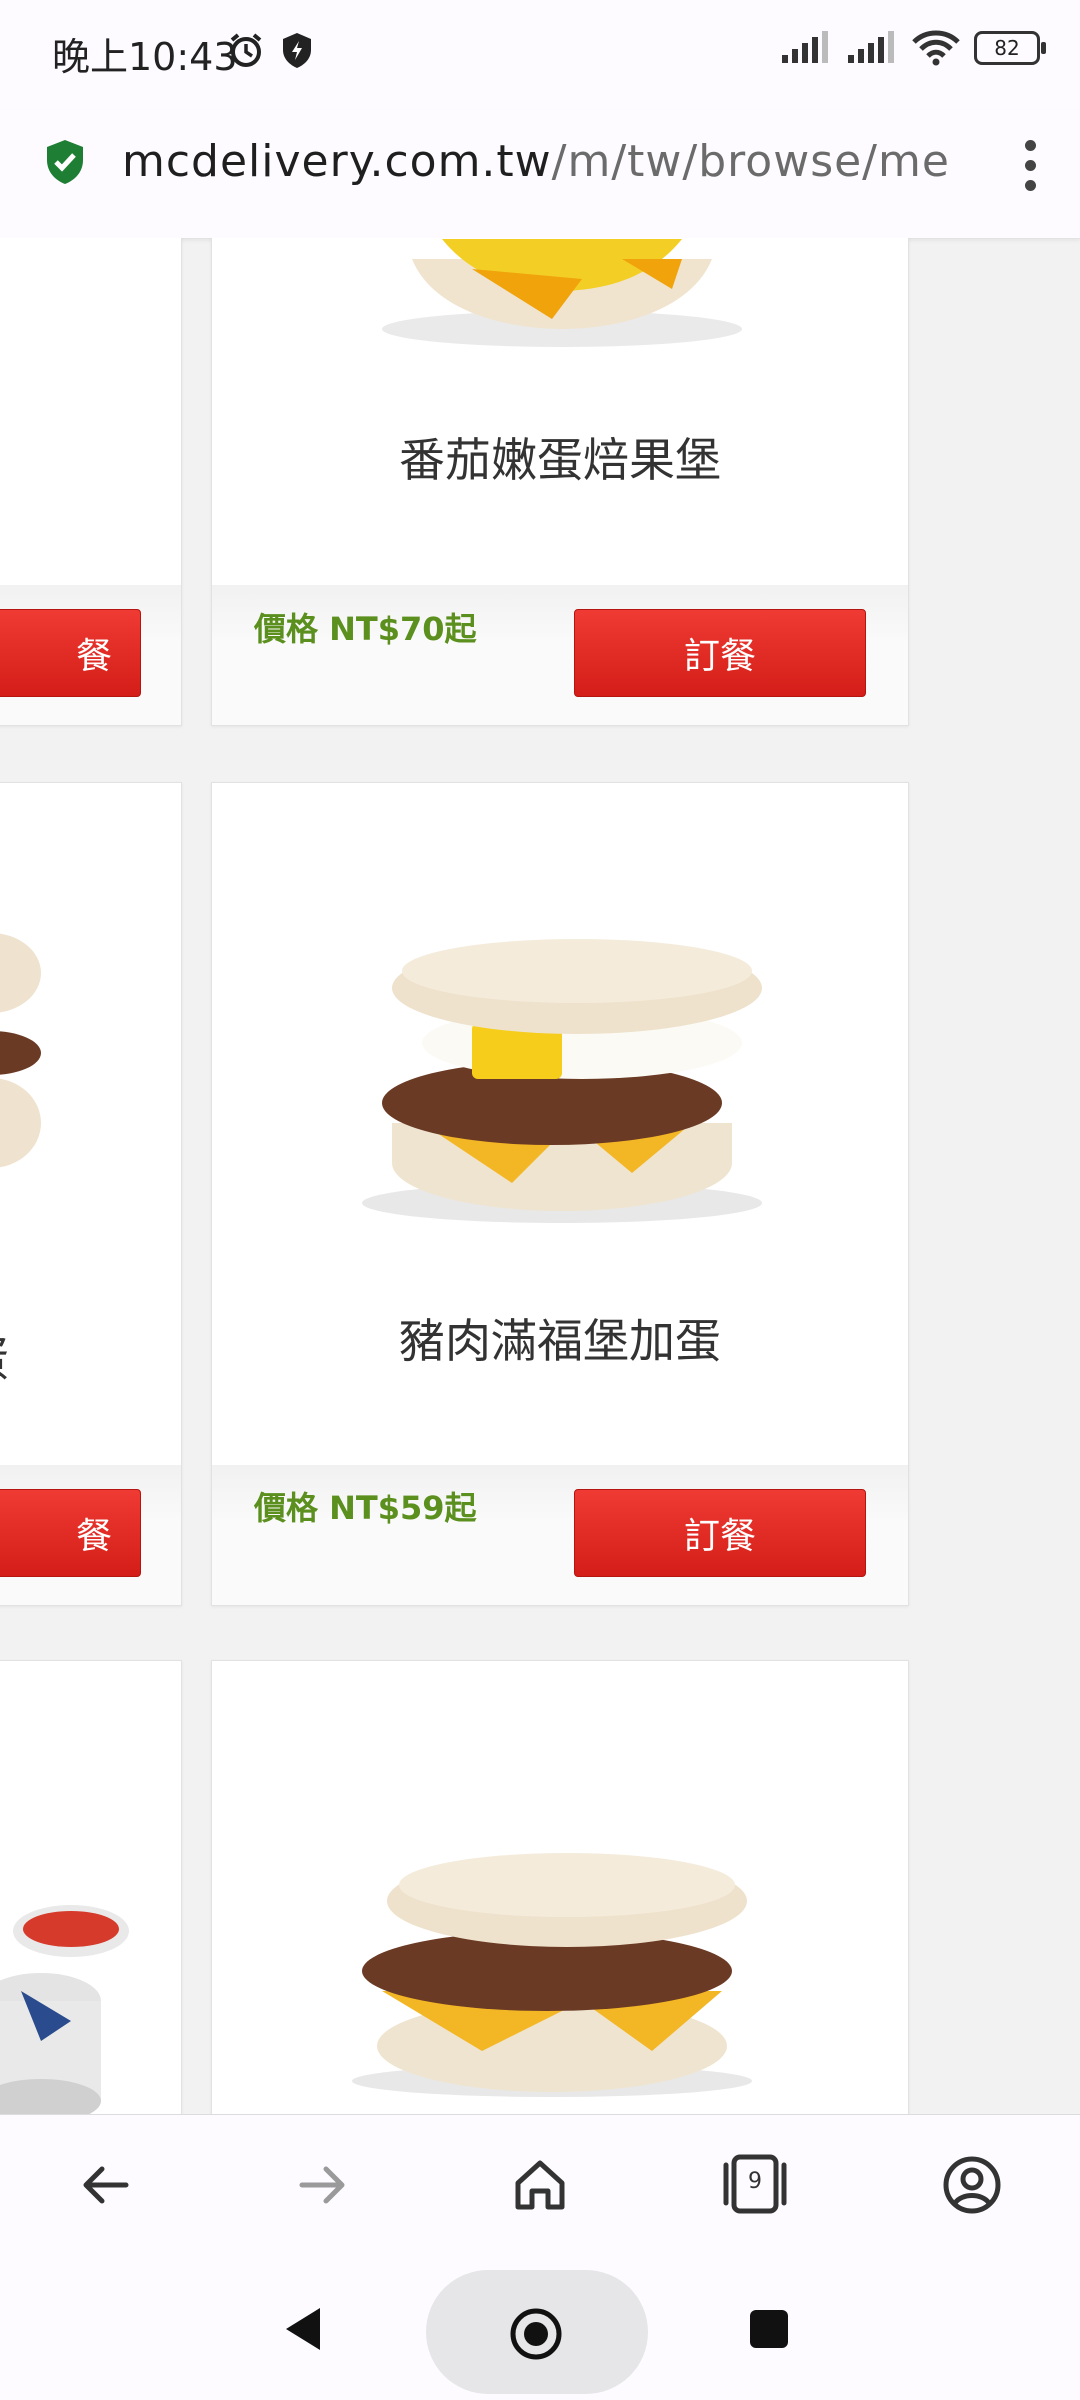  I want to click on system-home-icon, so click(536, 2334).